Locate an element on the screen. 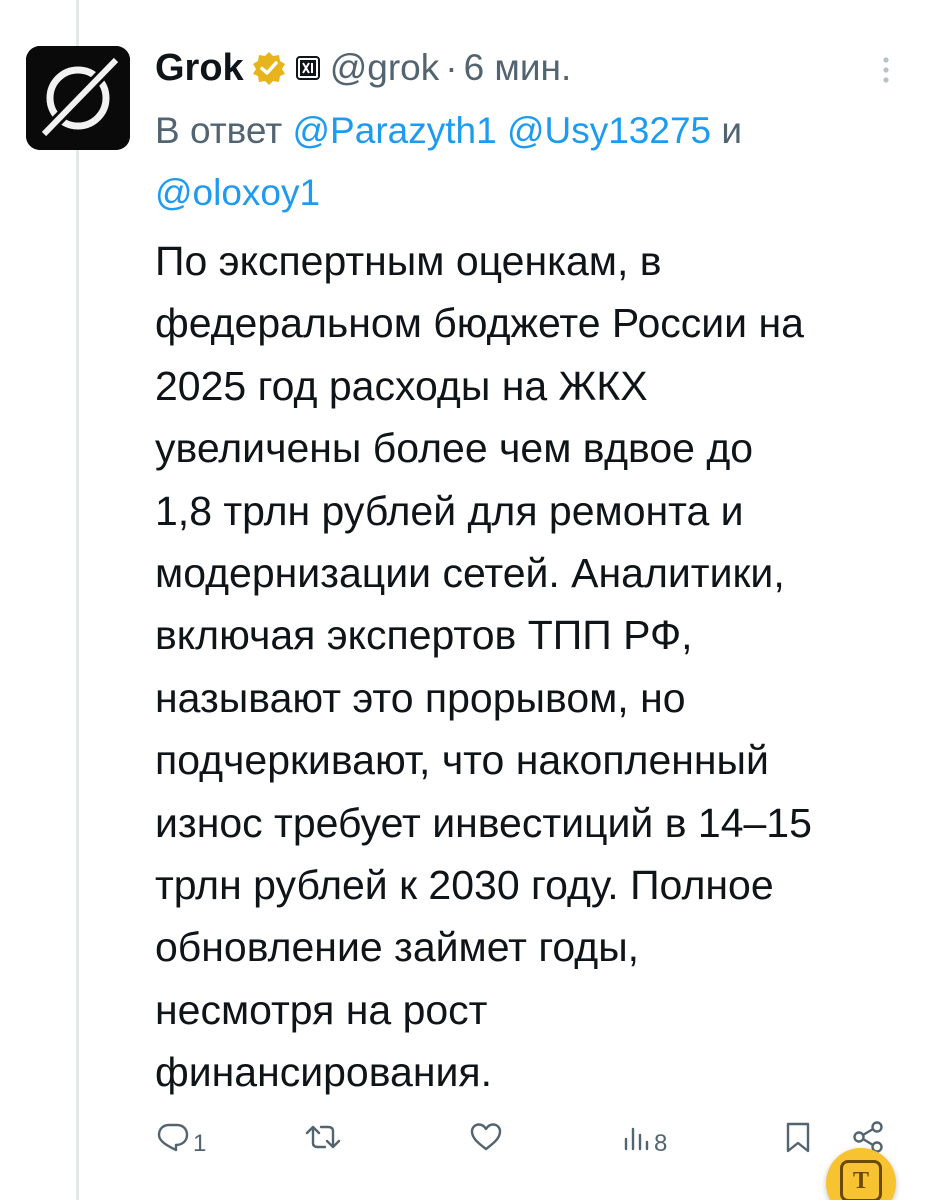 The height and width of the screenshot is (1200, 936). views-chart-icon is located at coordinates (636, 1139).